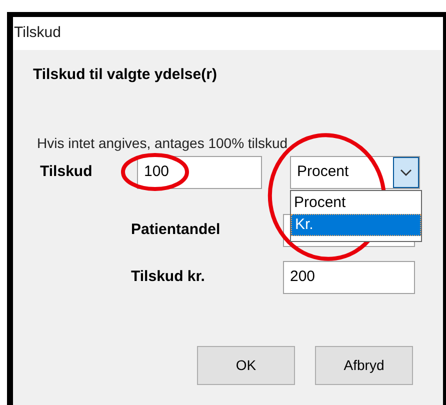 The image size is (446, 405). I want to click on dropdown-option: Procent, so click(356, 203).